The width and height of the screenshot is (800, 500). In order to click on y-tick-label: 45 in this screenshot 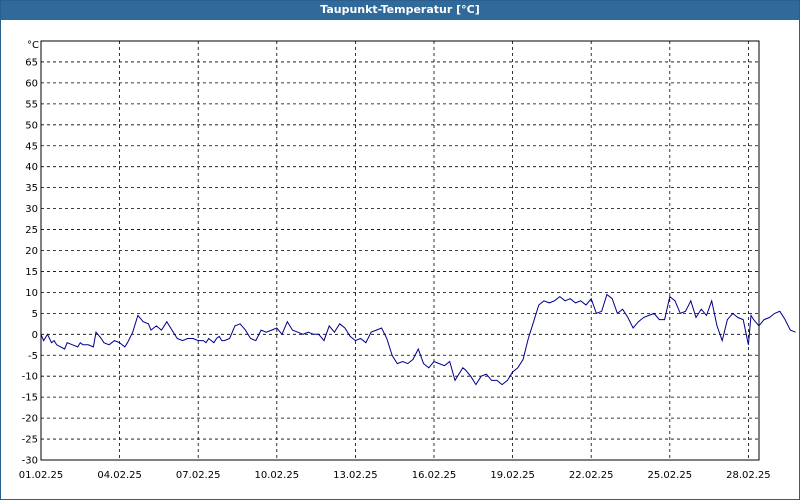, I will do `click(31, 146)`.